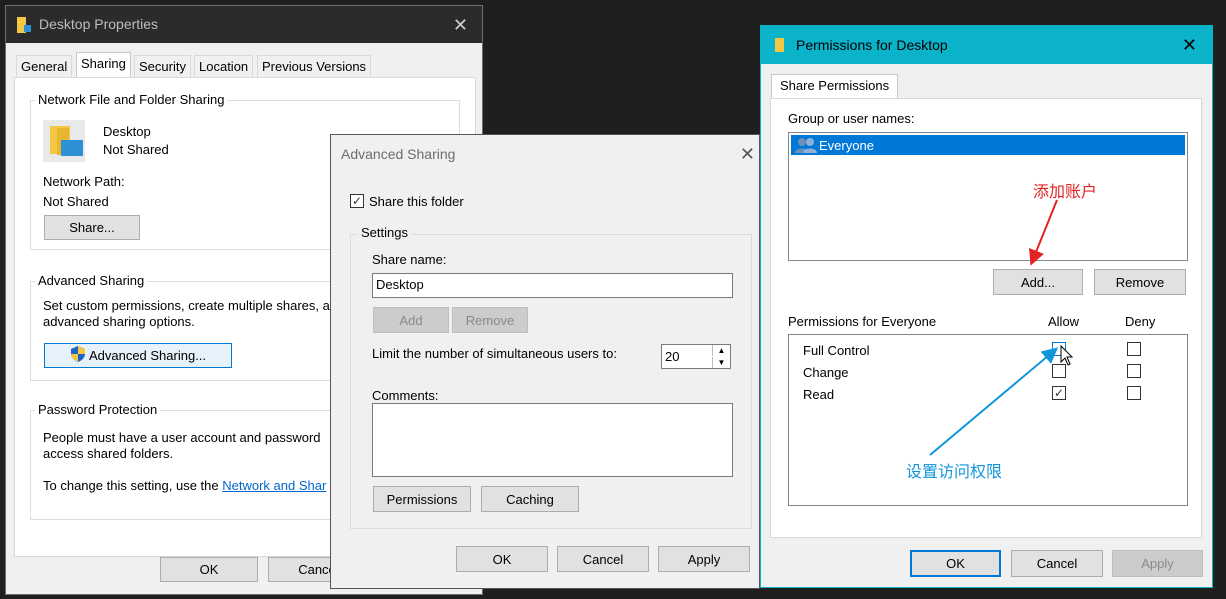  What do you see at coordinates (994, 401) in the screenshot?
I see `set-permissions-arrow` at bounding box center [994, 401].